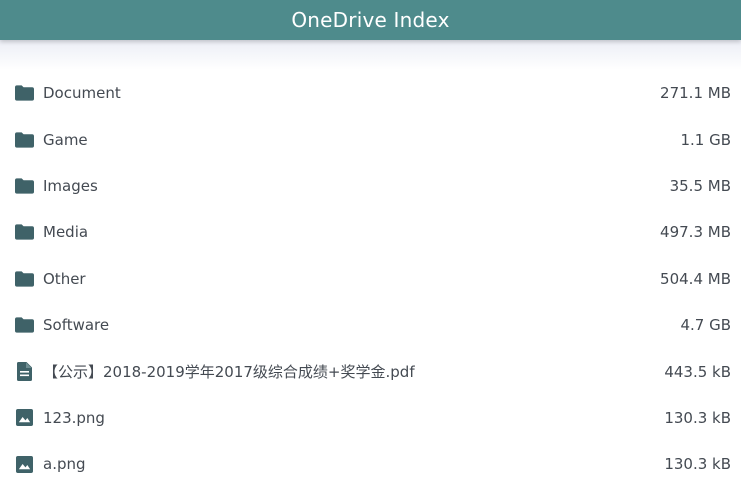 This screenshot has width=741, height=496. What do you see at coordinates (705, 139) in the screenshot?
I see `item-size: 1.1 GB` at bounding box center [705, 139].